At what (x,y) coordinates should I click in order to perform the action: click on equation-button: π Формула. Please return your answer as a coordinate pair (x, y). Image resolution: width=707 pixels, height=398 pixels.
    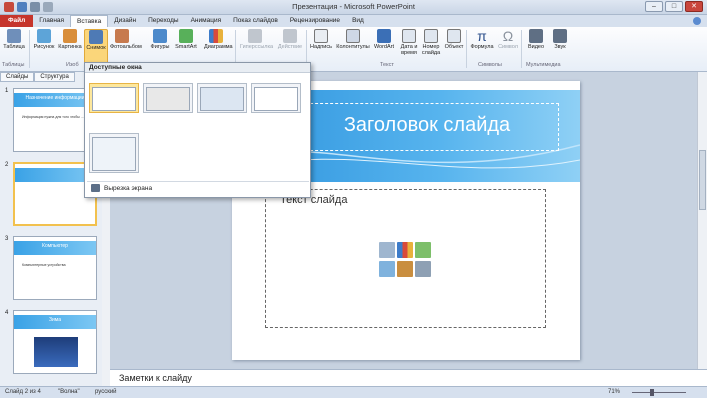
    Looking at the image, I should click on (482, 39).